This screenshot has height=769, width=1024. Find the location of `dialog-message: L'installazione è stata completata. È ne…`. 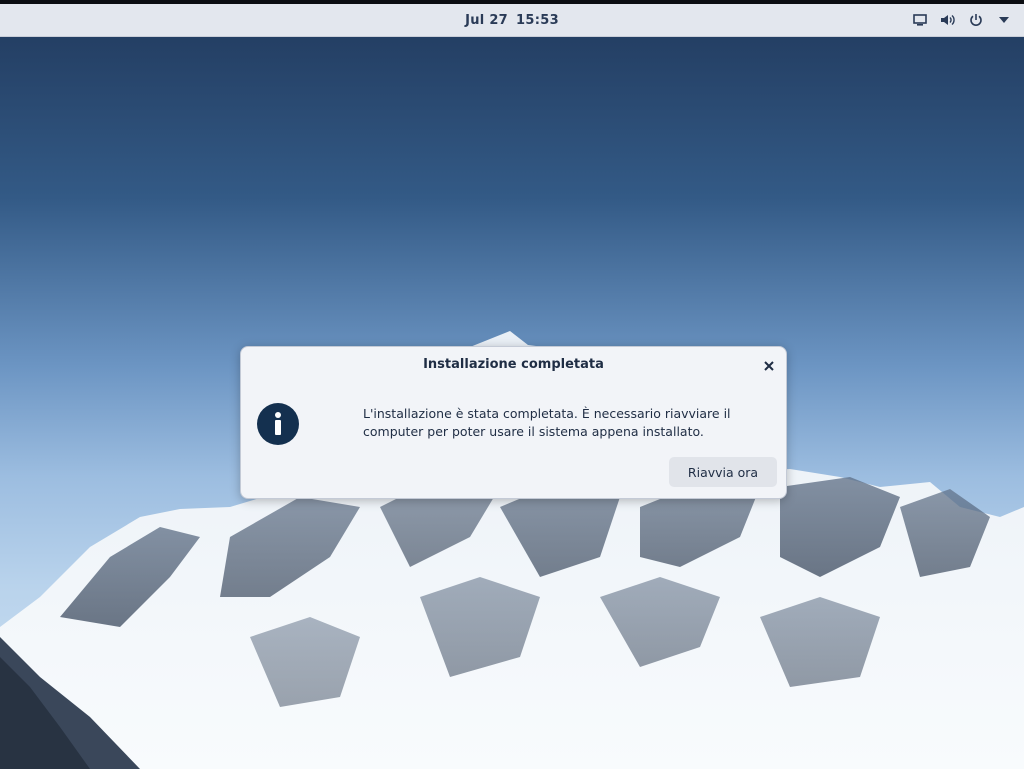

dialog-message: L'installazione è stata completata. È ne… is located at coordinates (547, 422).